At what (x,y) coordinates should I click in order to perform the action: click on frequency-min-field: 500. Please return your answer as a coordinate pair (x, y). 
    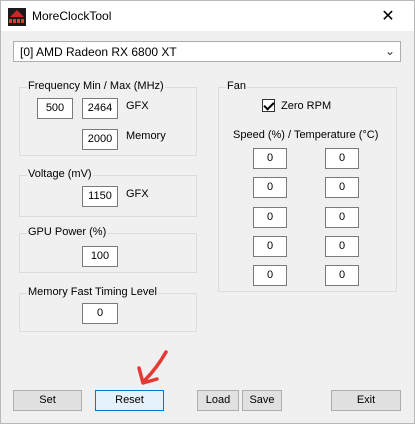
    Looking at the image, I should click on (55, 108).